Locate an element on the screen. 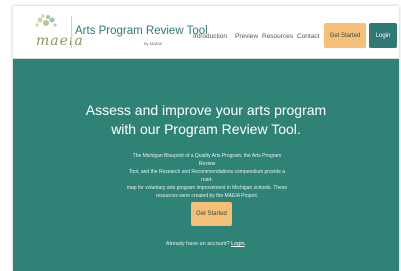 The width and height of the screenshot is (401, 271). maeia-logo: maeia is located at coordinates (52, 31).